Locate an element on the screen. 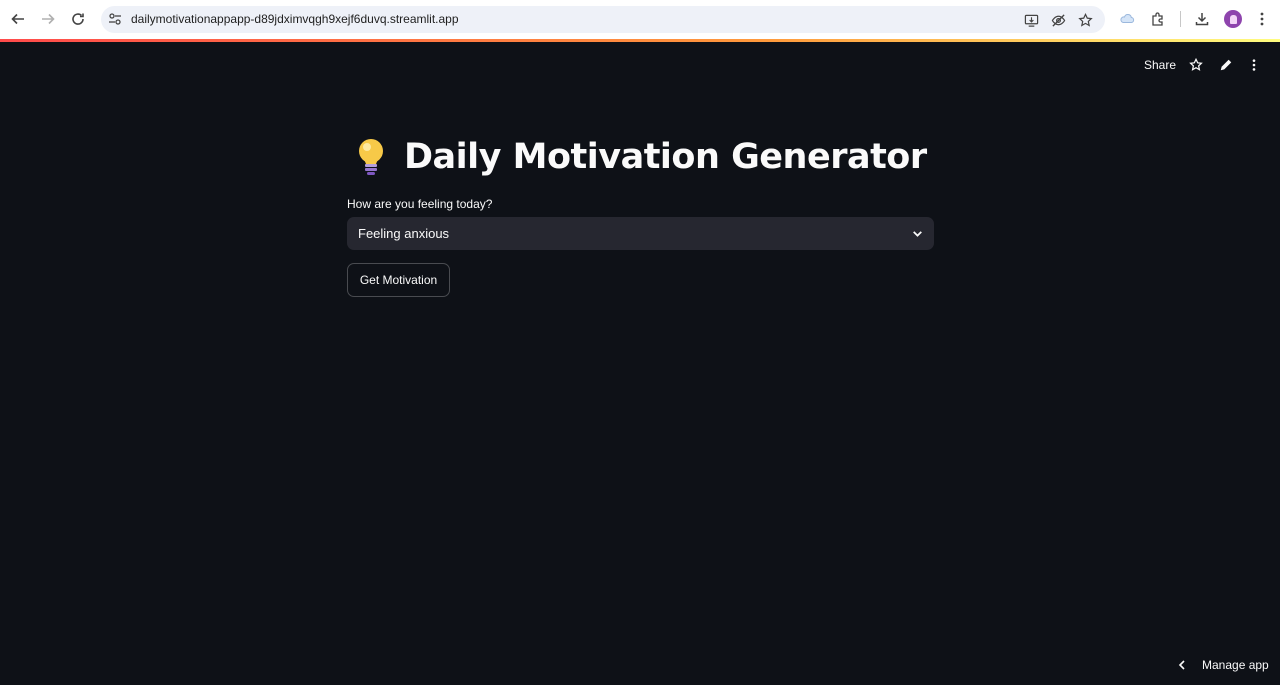 The image size is (1280, 685). extension-puzzle-icon is located at coordinates (1158, 19).